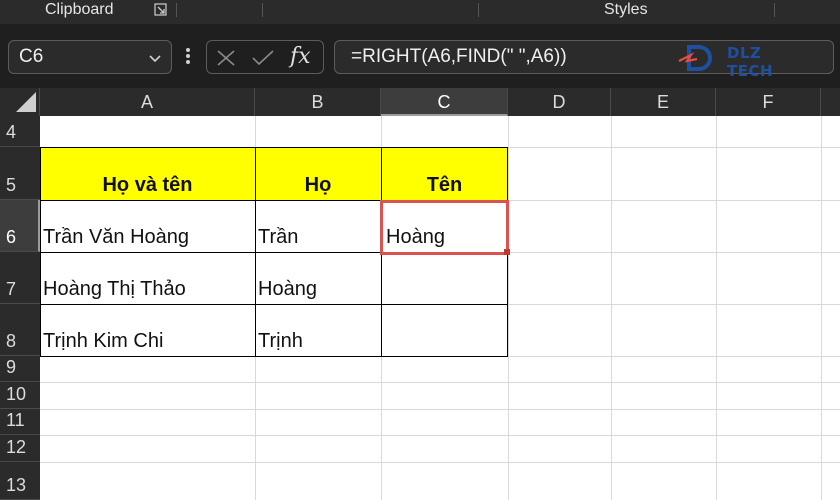 The width and height of the screenshot is (840, 500). I want to click on select-all-corner, so click(20, 102).